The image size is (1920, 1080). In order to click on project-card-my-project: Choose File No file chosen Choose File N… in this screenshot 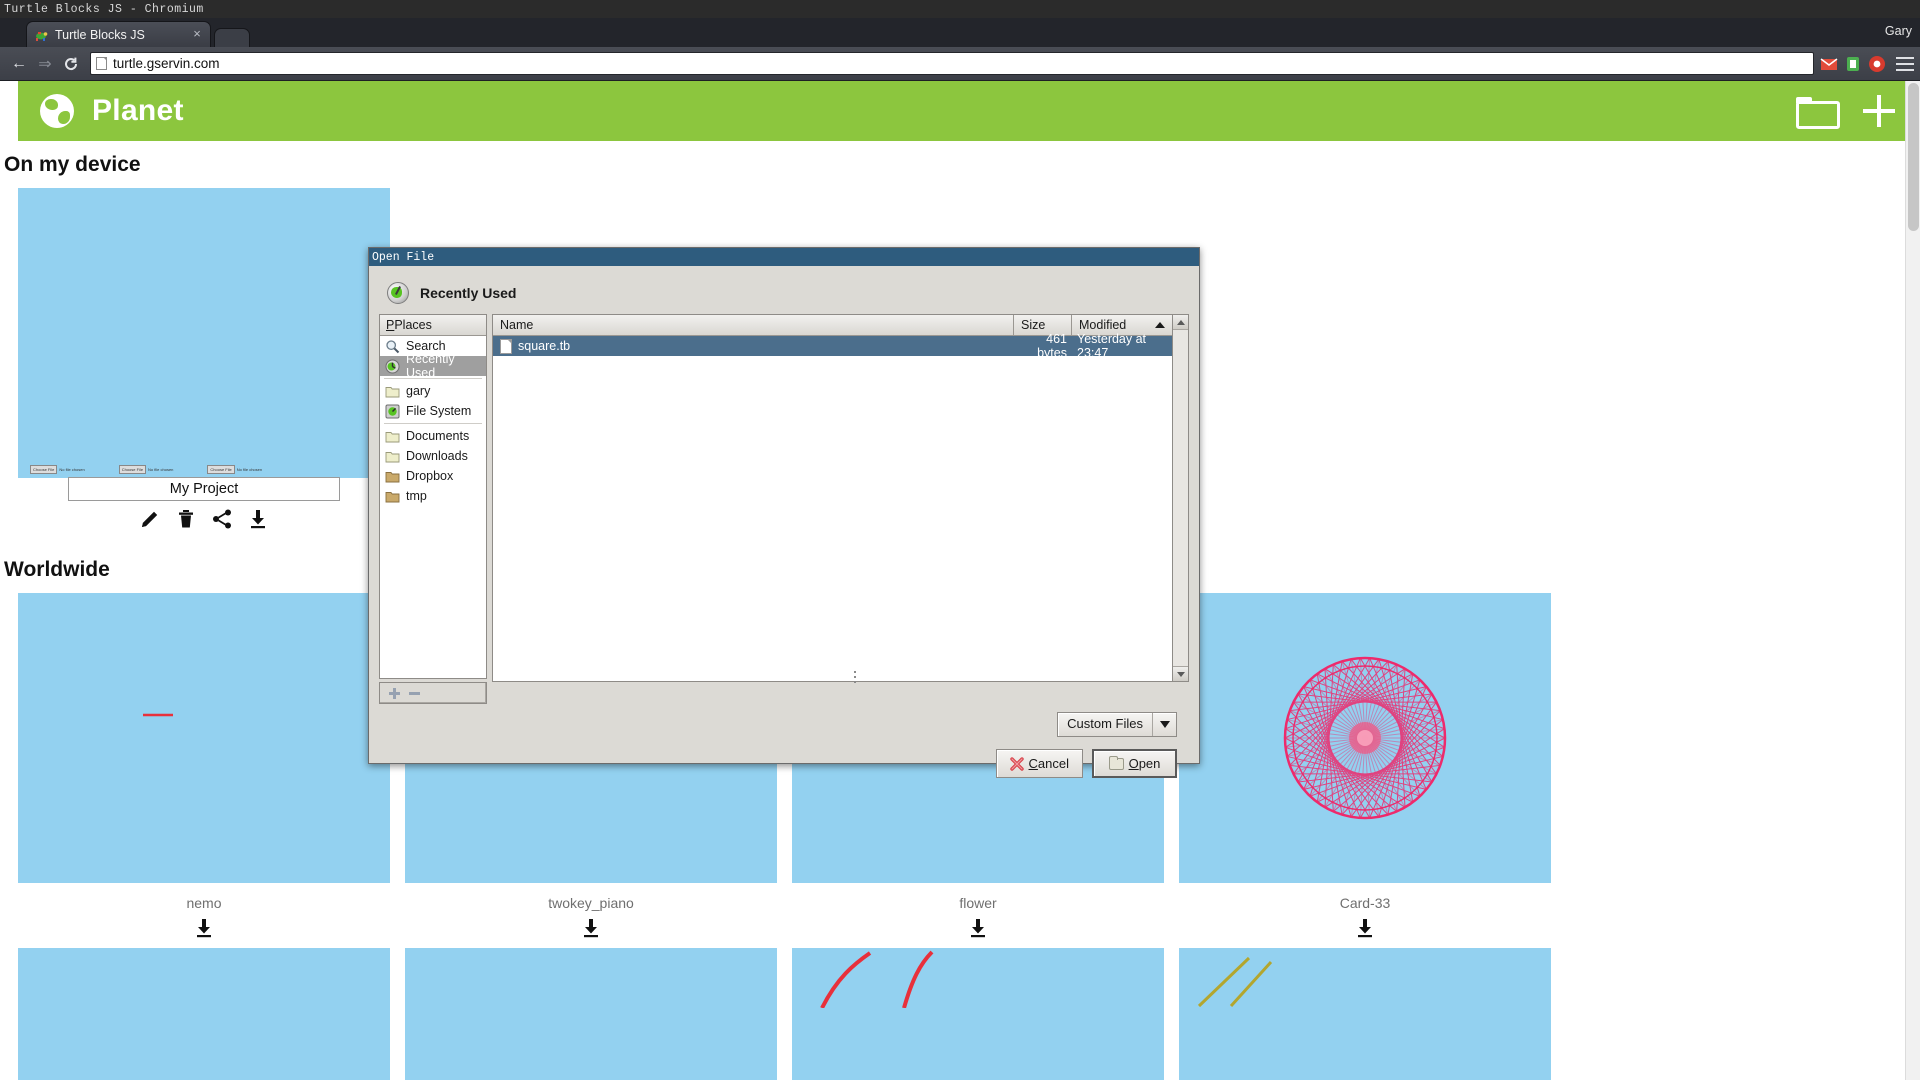, I will do `click(204, 359)`.